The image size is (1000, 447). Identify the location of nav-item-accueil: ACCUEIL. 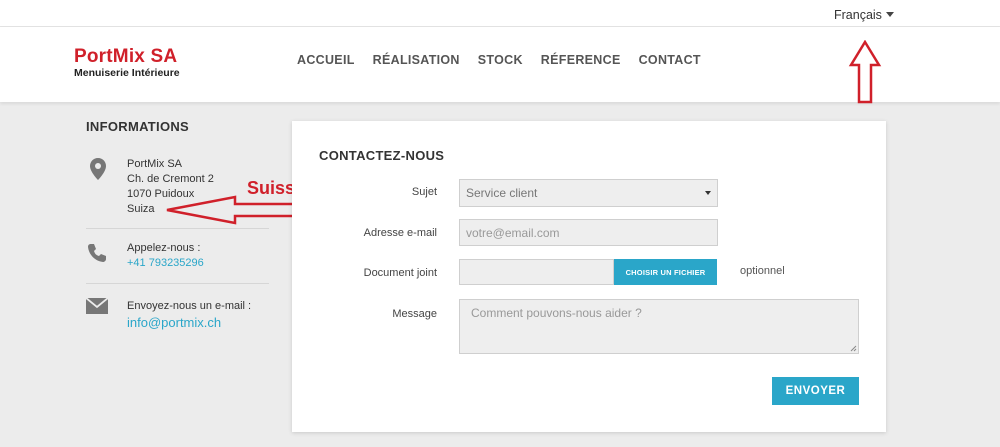
(326, 60).